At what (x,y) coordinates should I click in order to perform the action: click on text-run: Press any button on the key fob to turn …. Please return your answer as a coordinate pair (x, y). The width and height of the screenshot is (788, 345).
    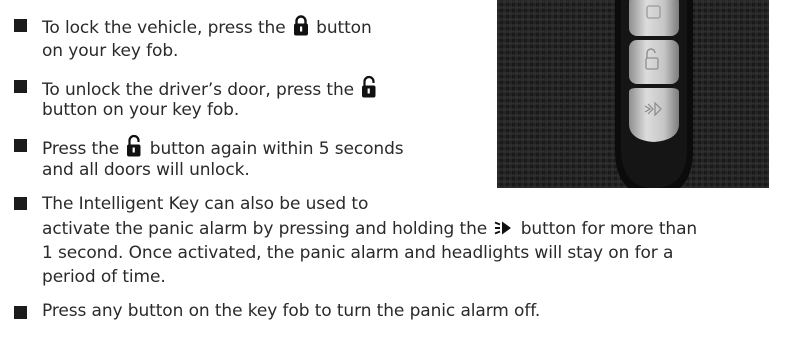
    Looking at the image, I should click on (291, 311).